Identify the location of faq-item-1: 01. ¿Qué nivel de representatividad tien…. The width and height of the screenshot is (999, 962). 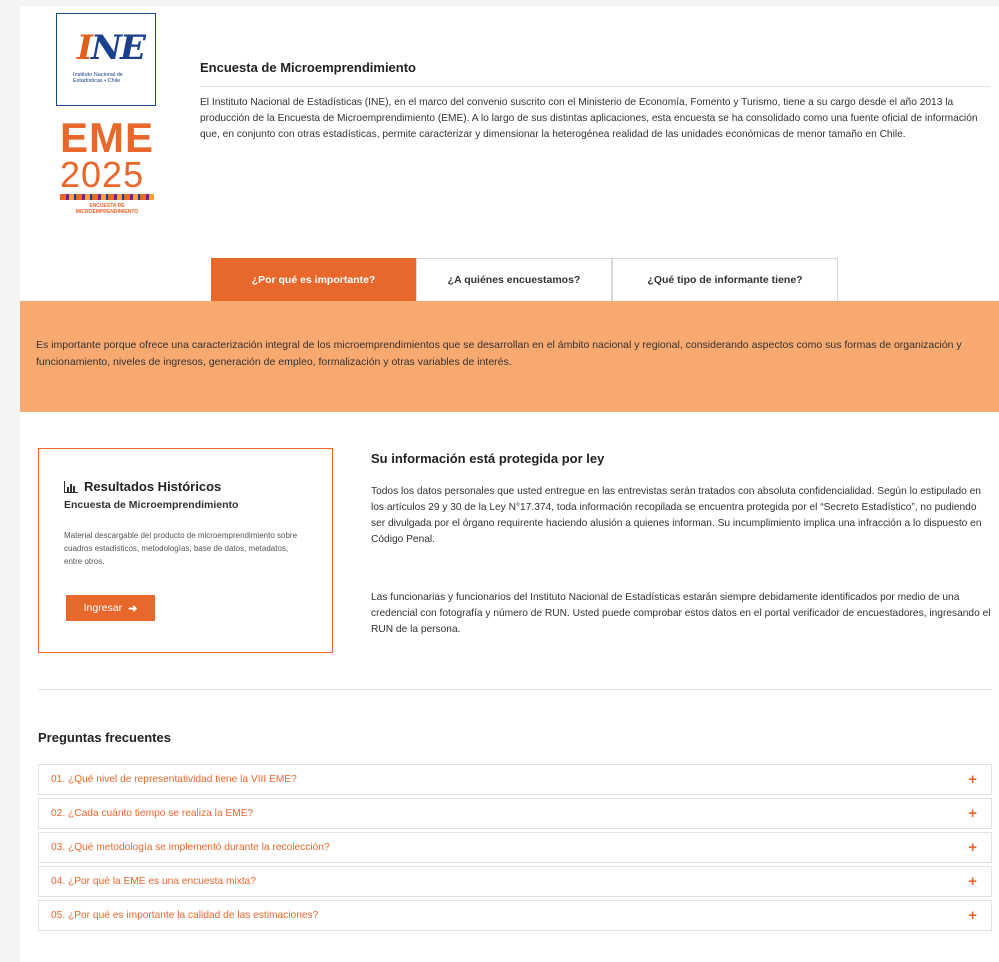
(515, 779).